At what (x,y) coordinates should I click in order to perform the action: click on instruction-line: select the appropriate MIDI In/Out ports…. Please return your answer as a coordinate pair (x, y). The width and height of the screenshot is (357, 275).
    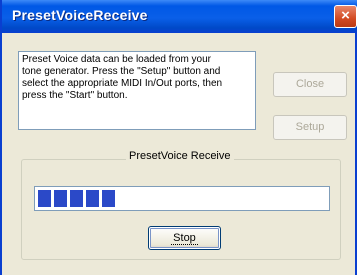
    Looking at the image, I should click on (122, 83).